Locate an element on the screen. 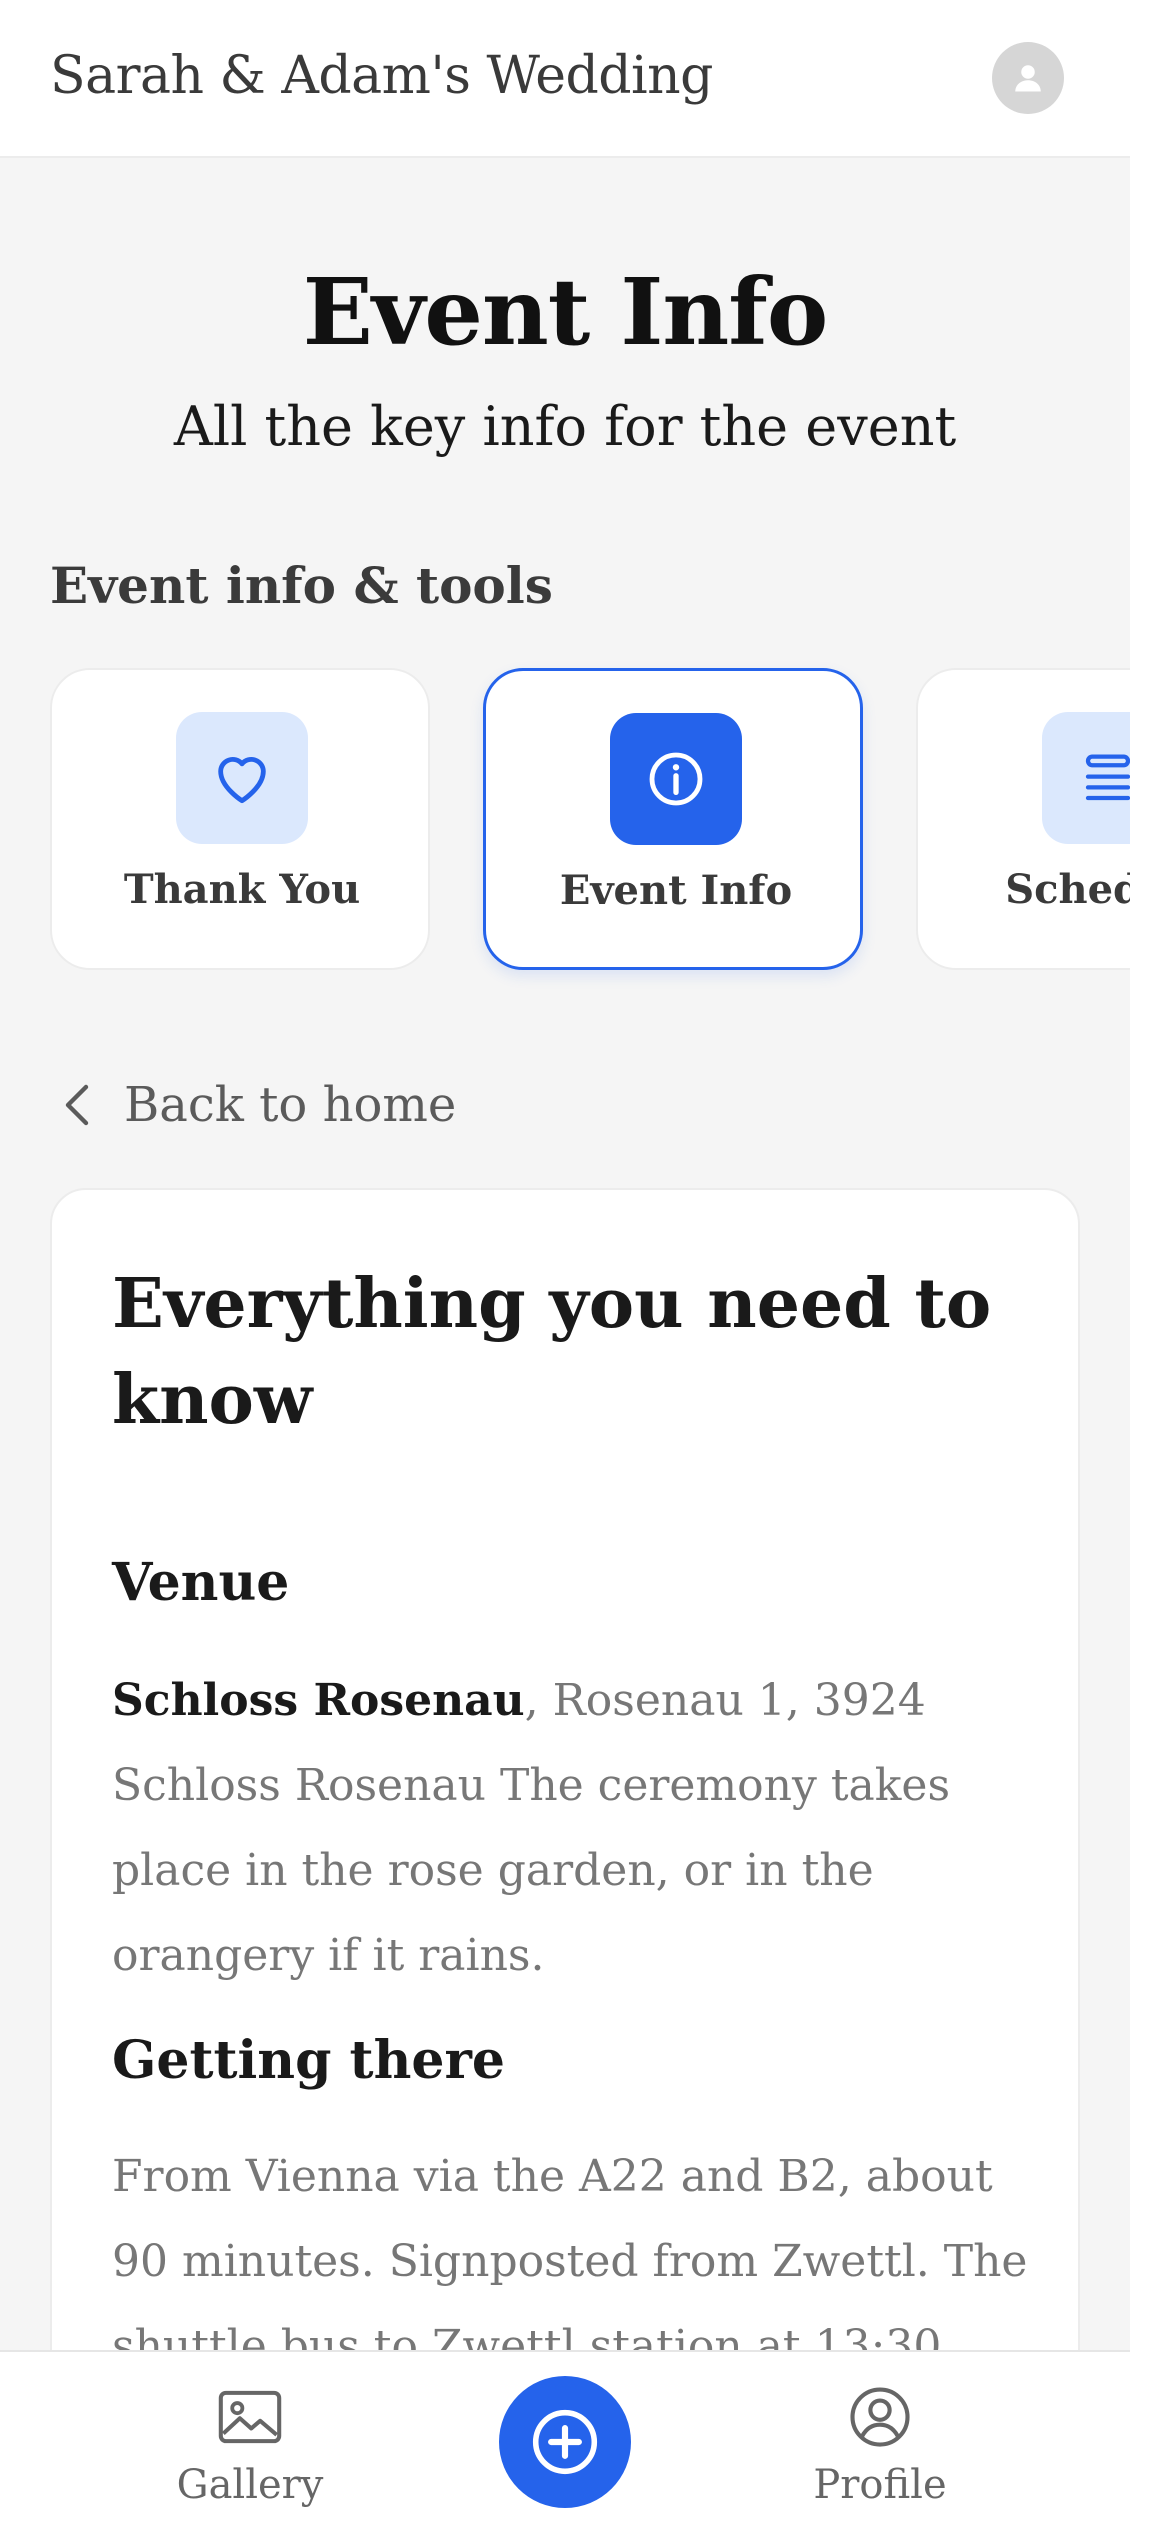 This screenshot has width=1170, height=2532. nav-profile: Profile is located at coordinates (880, 2445).